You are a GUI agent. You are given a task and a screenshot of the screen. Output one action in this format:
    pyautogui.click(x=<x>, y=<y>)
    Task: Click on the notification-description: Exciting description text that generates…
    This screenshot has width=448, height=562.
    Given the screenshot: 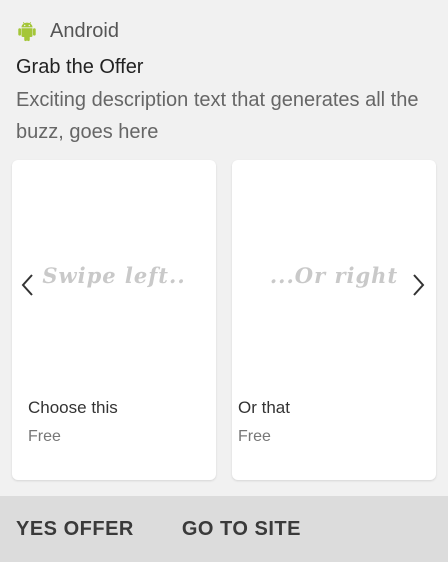 What is the action you would take?
    pyautogui.click(x=217, y=116)
    